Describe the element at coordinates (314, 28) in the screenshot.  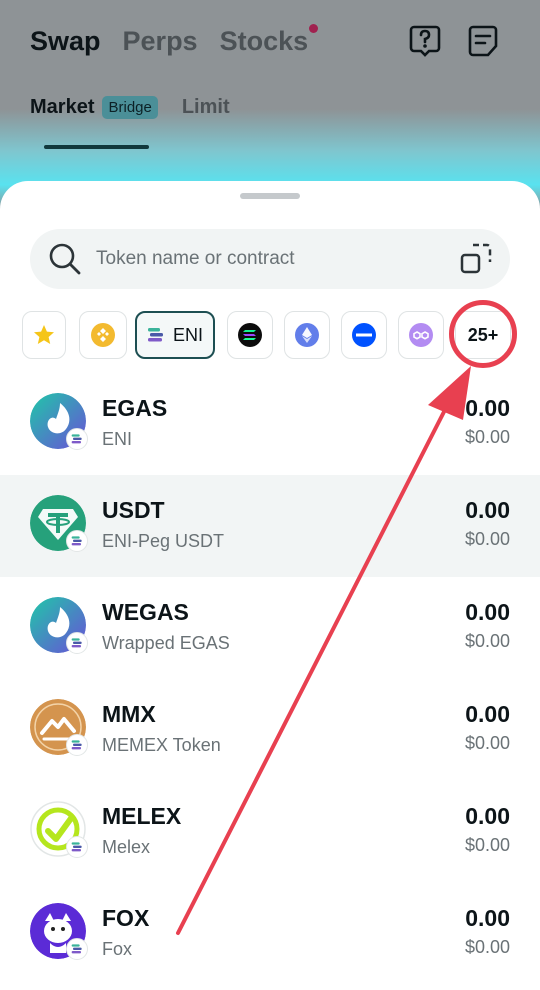
I see `notification-dot` at that location.